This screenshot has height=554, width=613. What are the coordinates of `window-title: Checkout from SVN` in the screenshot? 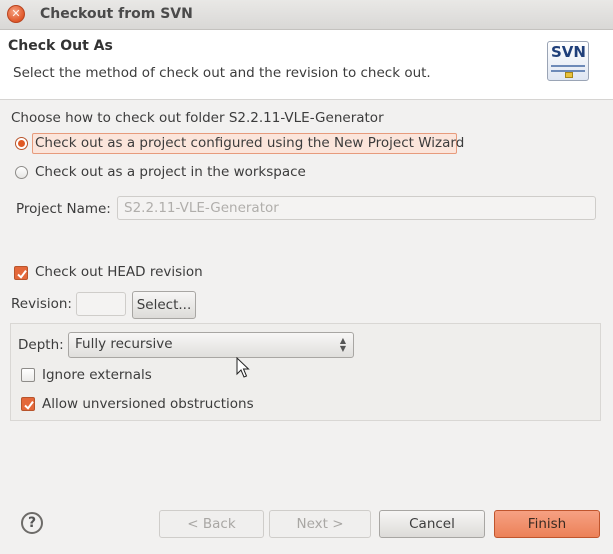 It's located at (116, 14).